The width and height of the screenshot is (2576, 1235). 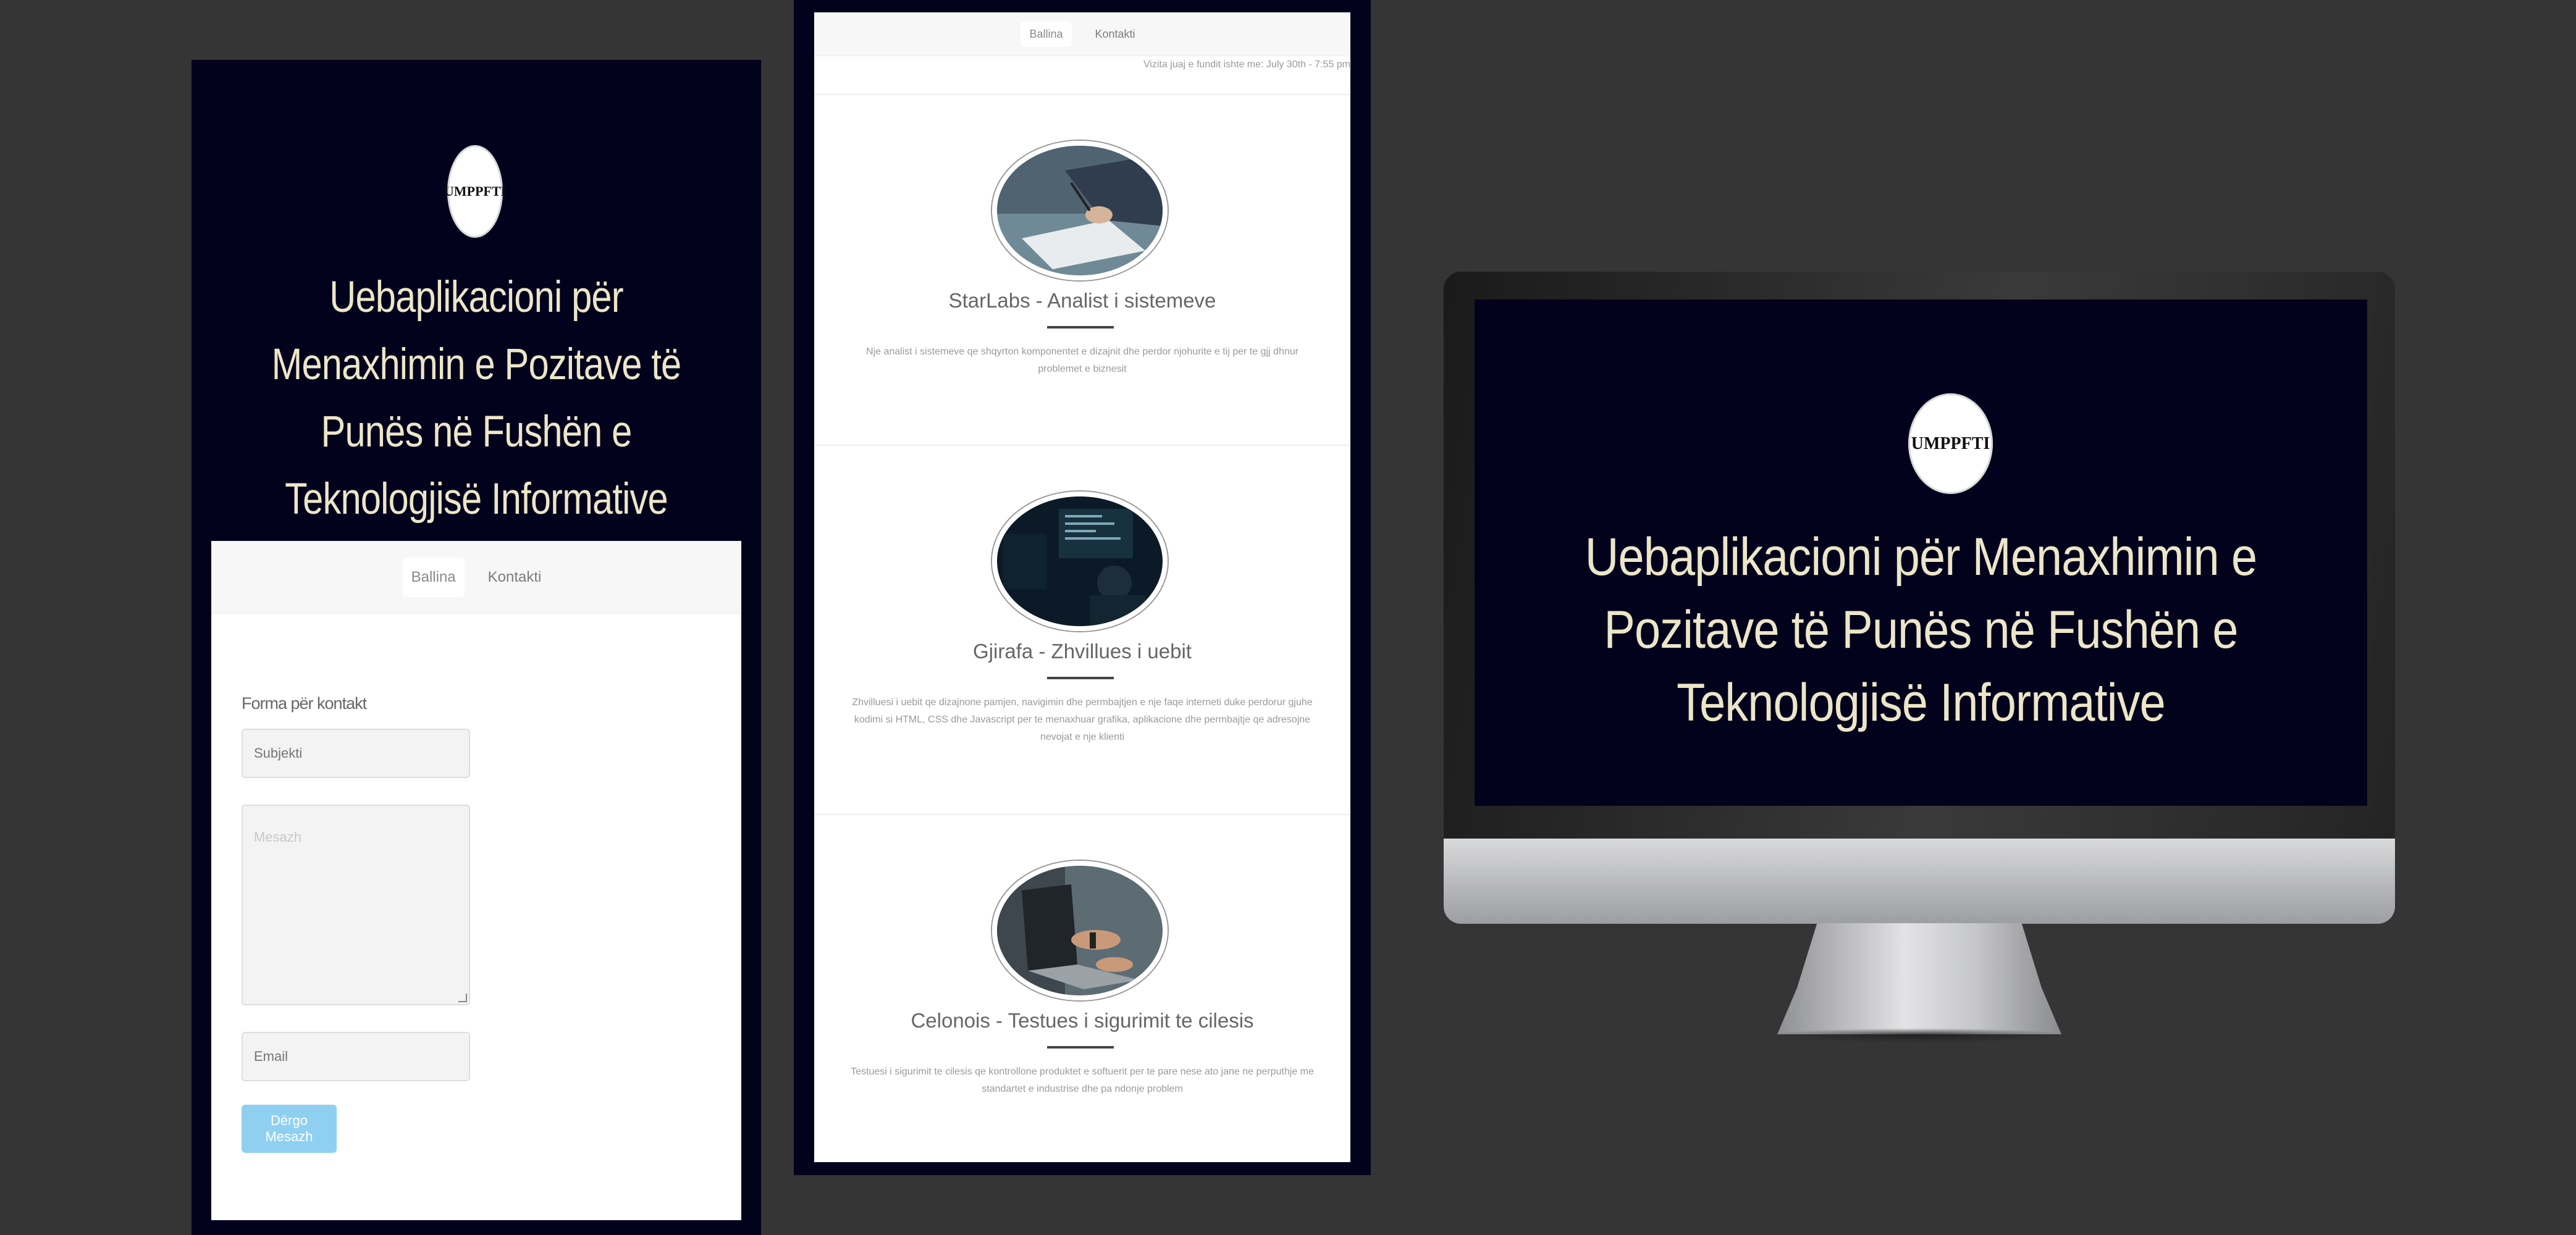 I want to click on job-title: StarLabs - Analist i sistemeve, so click(x=1082, y=301).